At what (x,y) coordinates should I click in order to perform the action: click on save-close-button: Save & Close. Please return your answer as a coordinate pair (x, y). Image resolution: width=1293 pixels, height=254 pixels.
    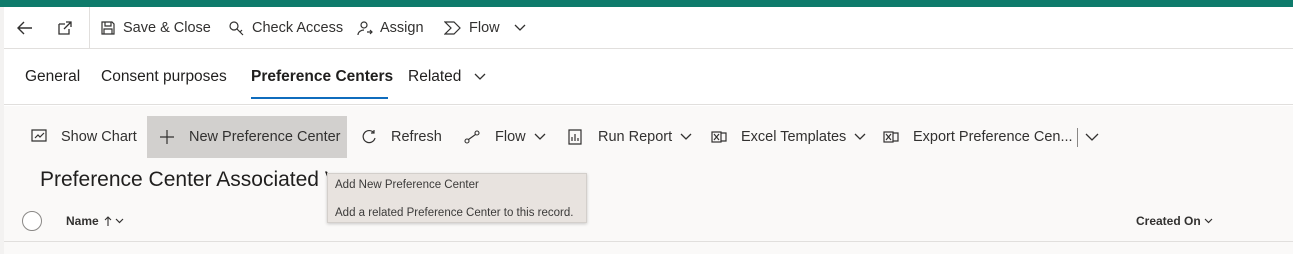
    Looking at the image, I should click on (155, 28).